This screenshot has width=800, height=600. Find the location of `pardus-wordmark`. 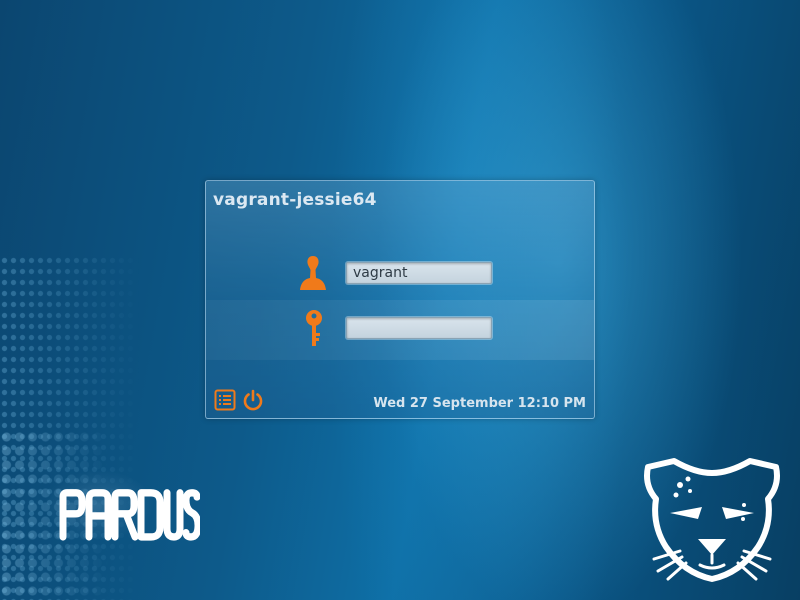

pardus-wordmark is located at coordinates (130, 518).